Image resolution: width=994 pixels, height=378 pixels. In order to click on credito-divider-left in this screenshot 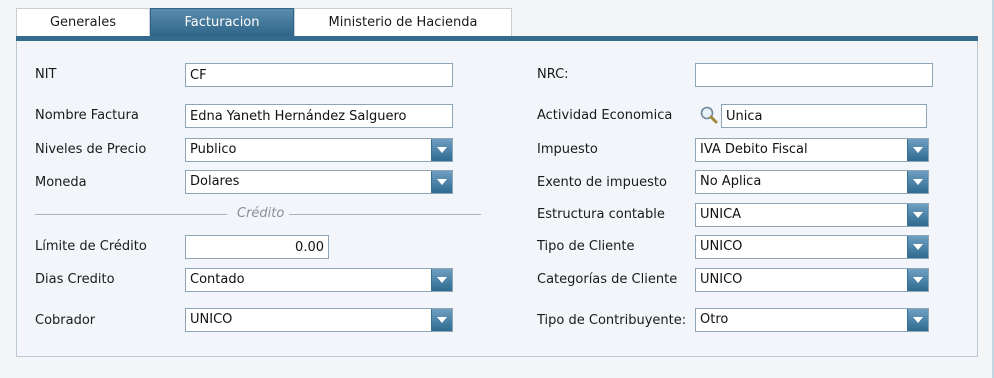, I will do `click(131, 214)`.